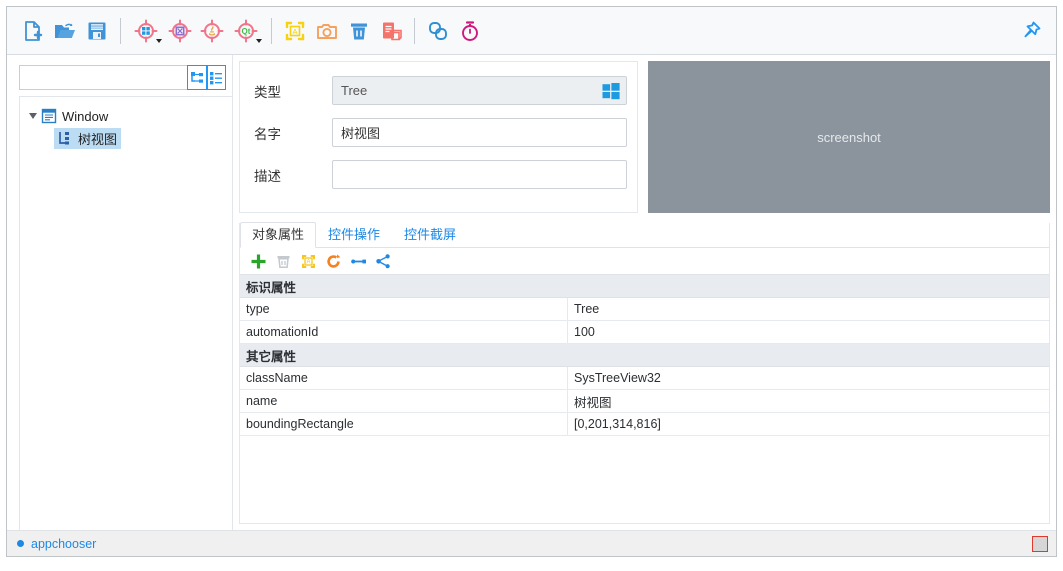  Describe the element at coordinates (196, 31) in the screenshot. I see `toolbar-group-capture: Qt` at that location.